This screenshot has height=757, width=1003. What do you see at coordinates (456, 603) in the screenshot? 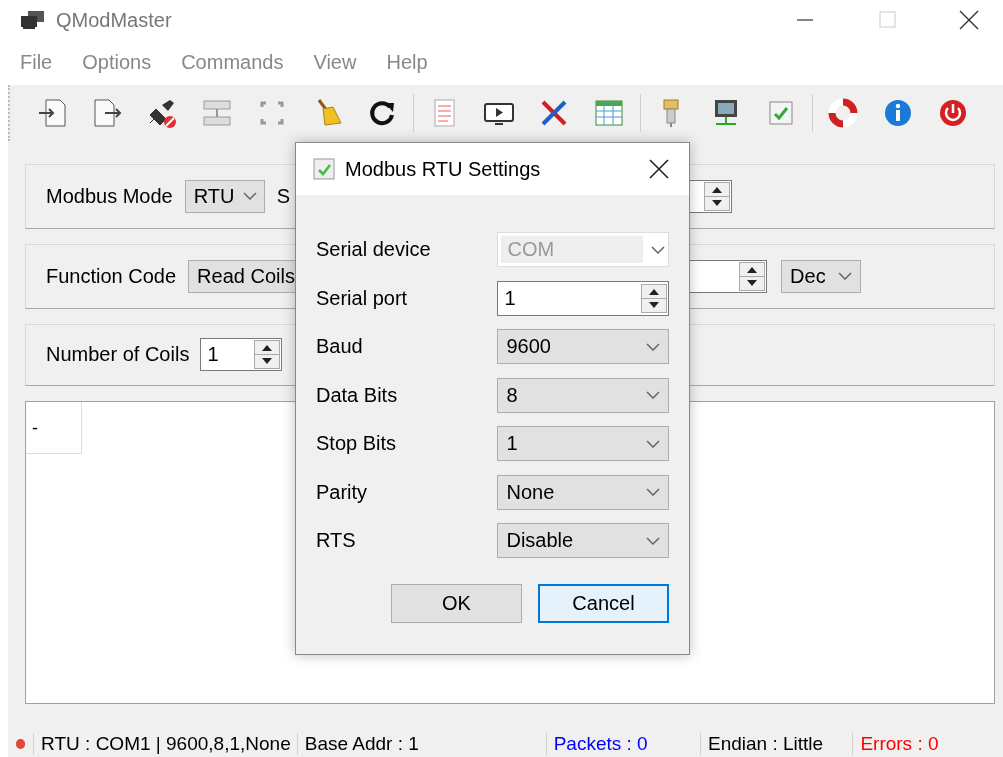
I see `dialog-button: OK` at bounding box center [456, 603].